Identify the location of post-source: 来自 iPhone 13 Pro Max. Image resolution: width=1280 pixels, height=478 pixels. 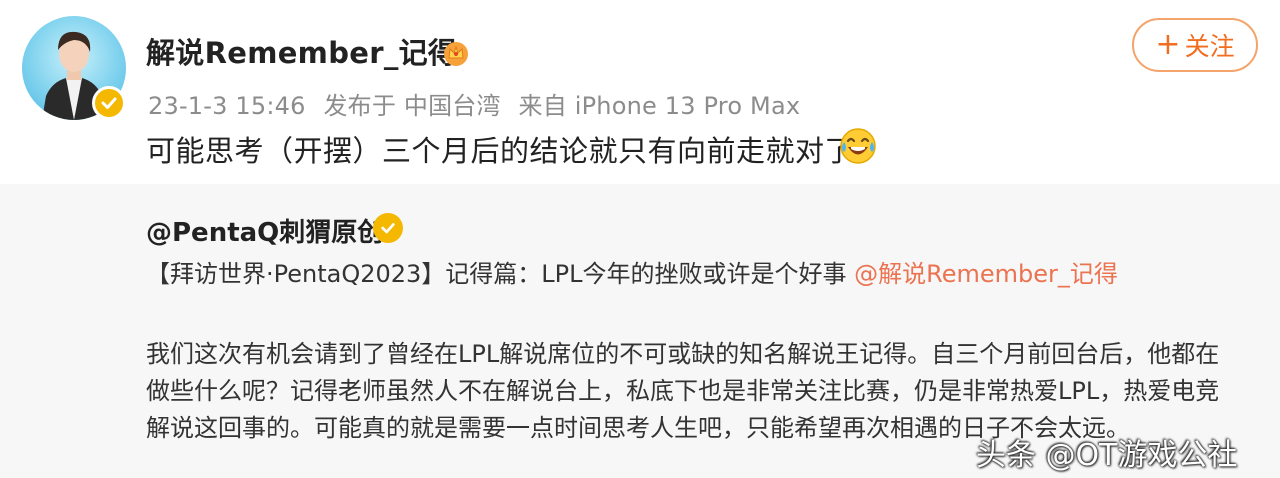
(659, 106).